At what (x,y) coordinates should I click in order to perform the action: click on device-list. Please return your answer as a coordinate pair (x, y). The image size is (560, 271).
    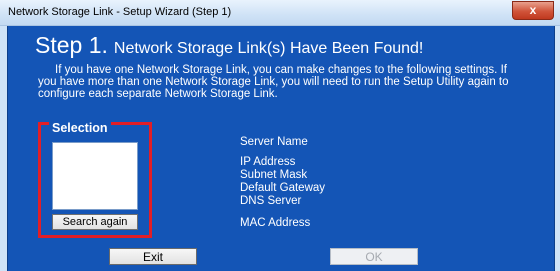
    Looking at the image, I should click on (95, 176).